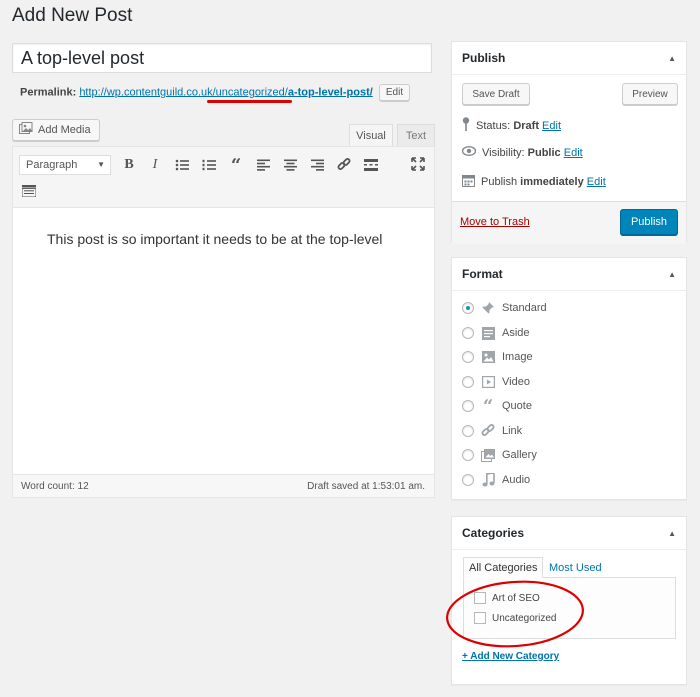  I want to click on format-box-header: Format ▲, so click(569, 274).